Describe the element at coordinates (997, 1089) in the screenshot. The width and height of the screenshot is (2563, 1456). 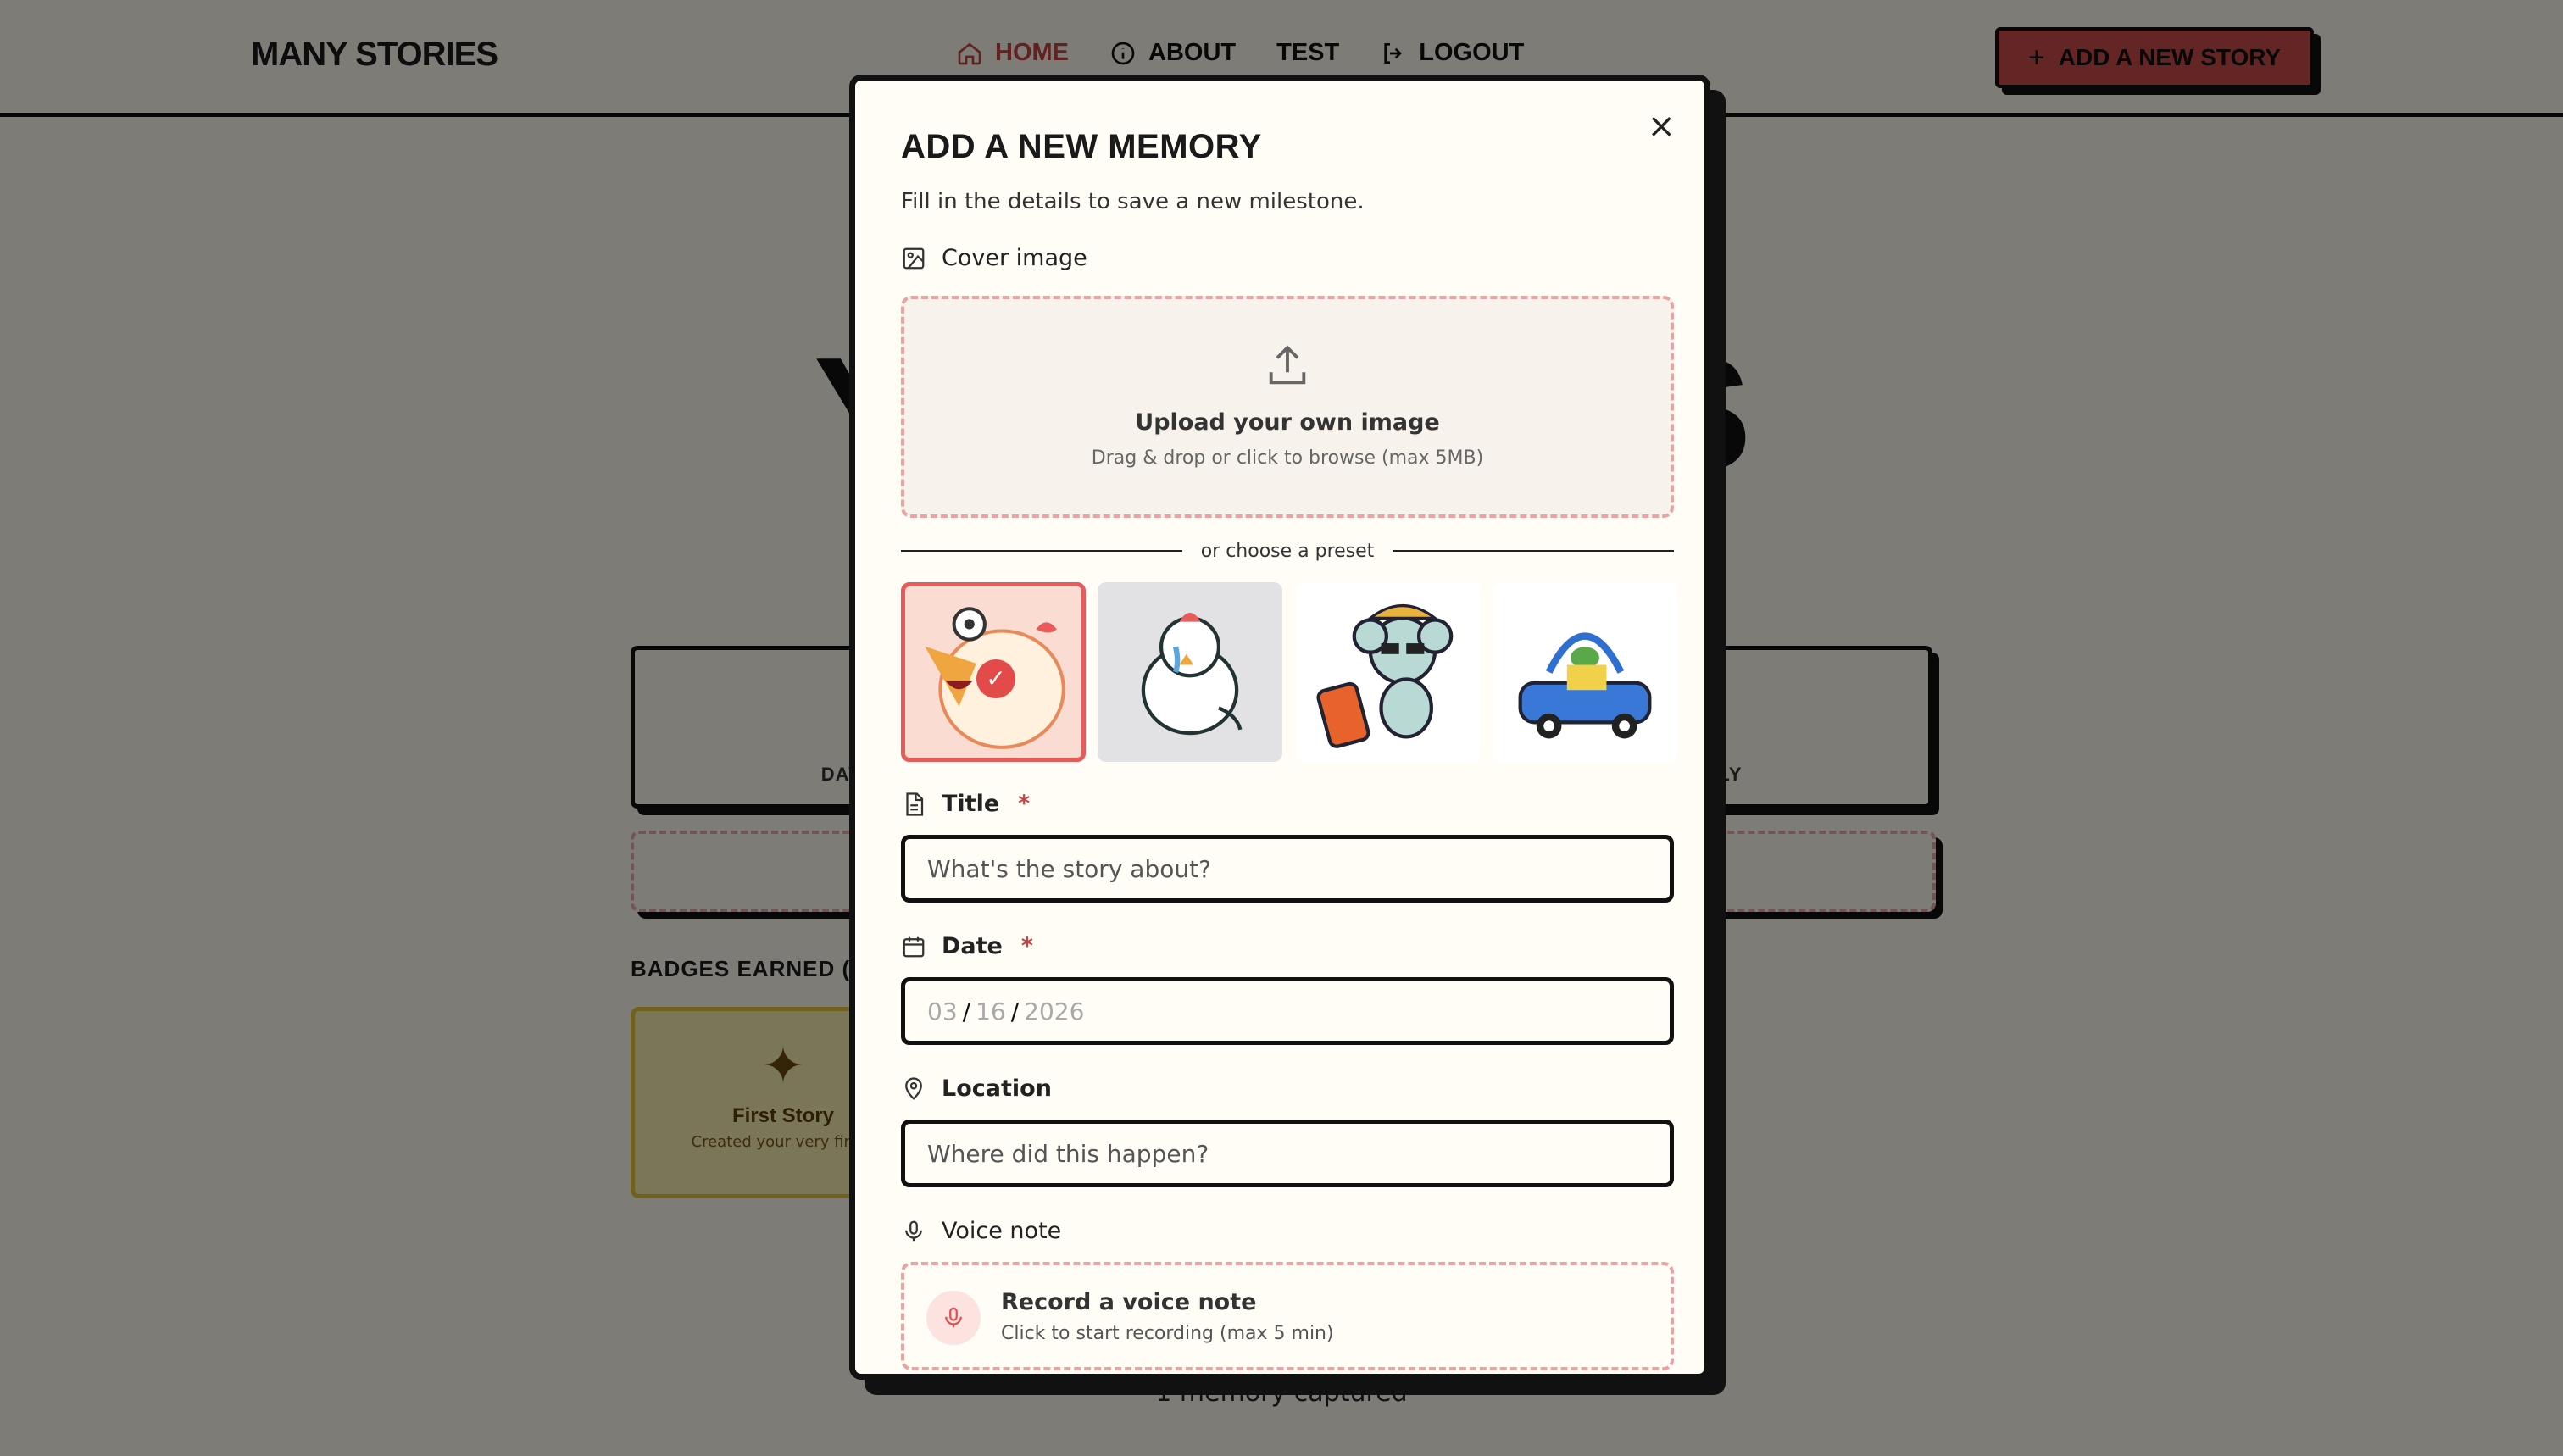
I see `location-label: Location` at that location.